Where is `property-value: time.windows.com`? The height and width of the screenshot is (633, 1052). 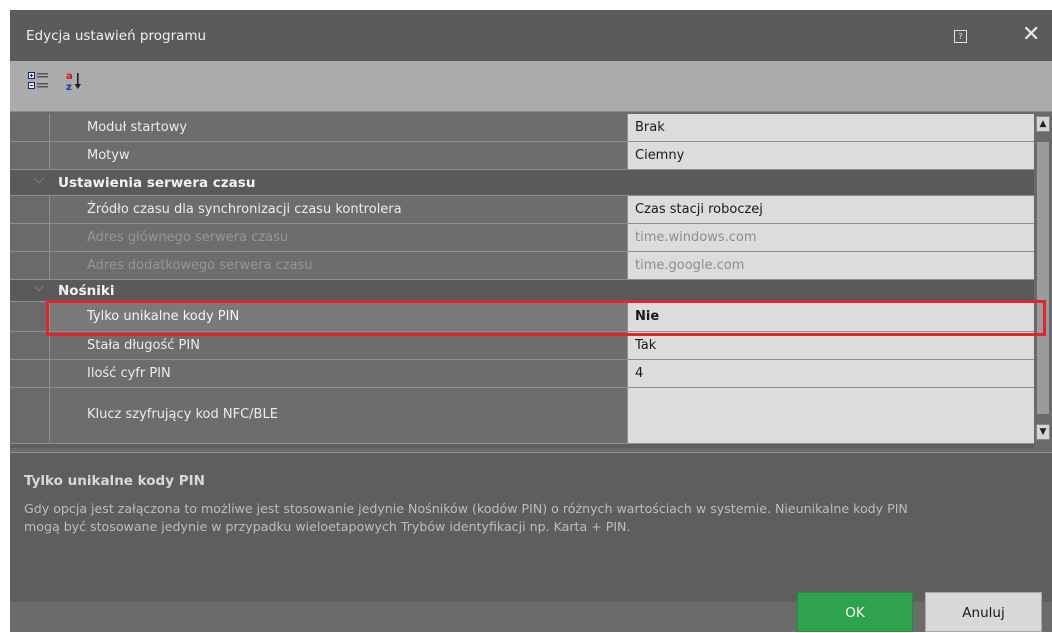 property-value: time.windows.com is located at coordinates (831, 237).